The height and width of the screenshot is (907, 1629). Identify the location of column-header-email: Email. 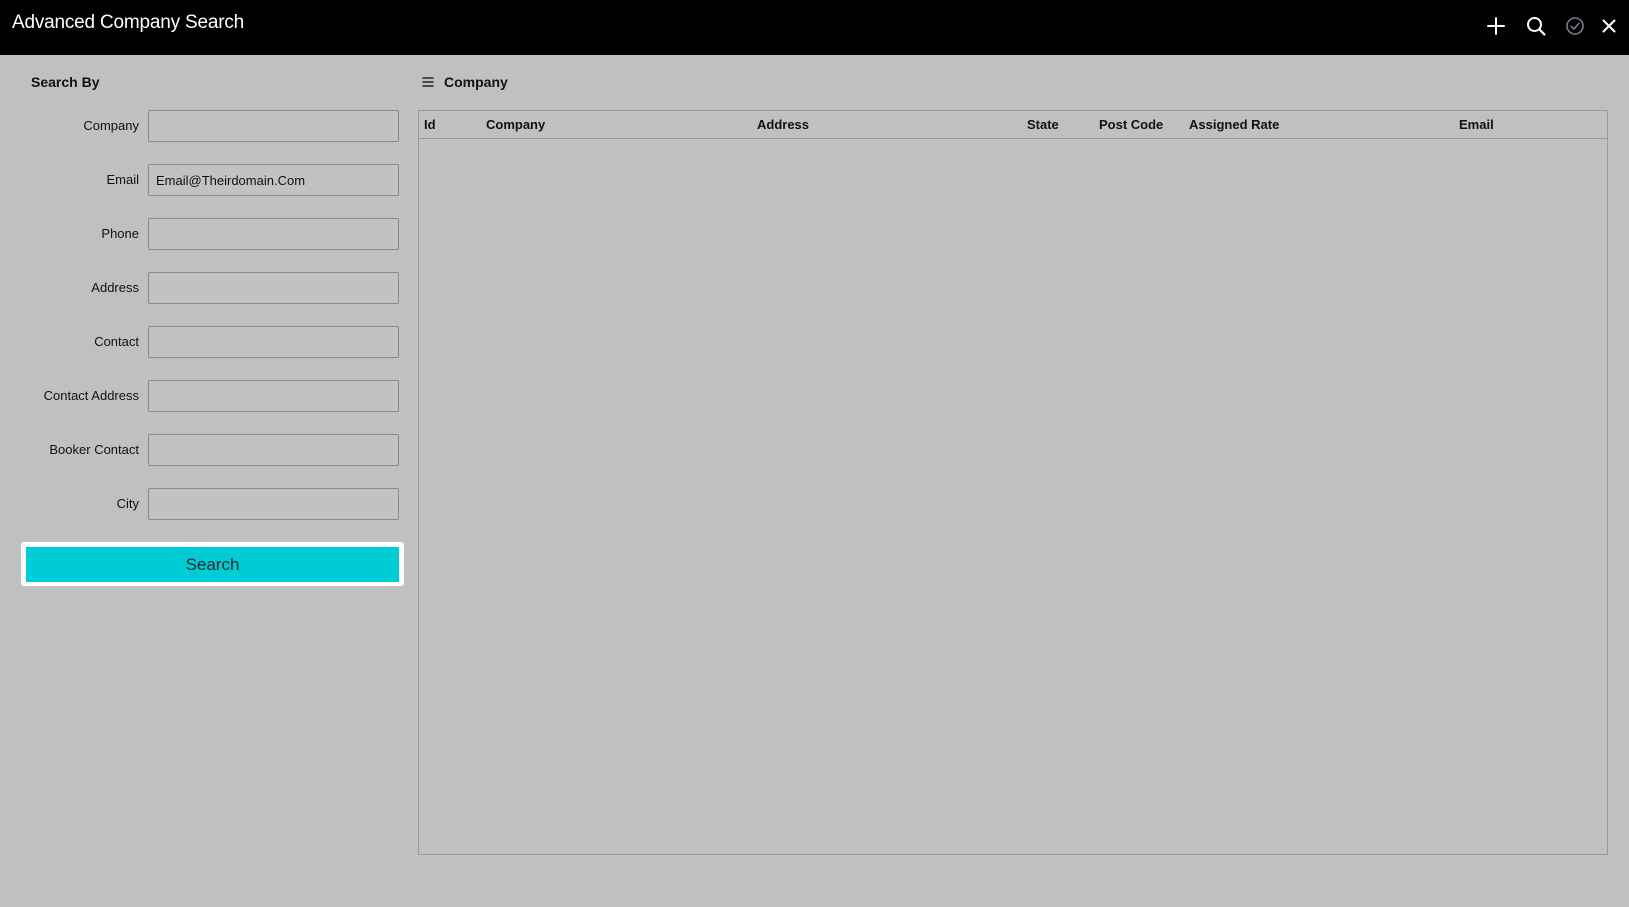
(1476, 124).